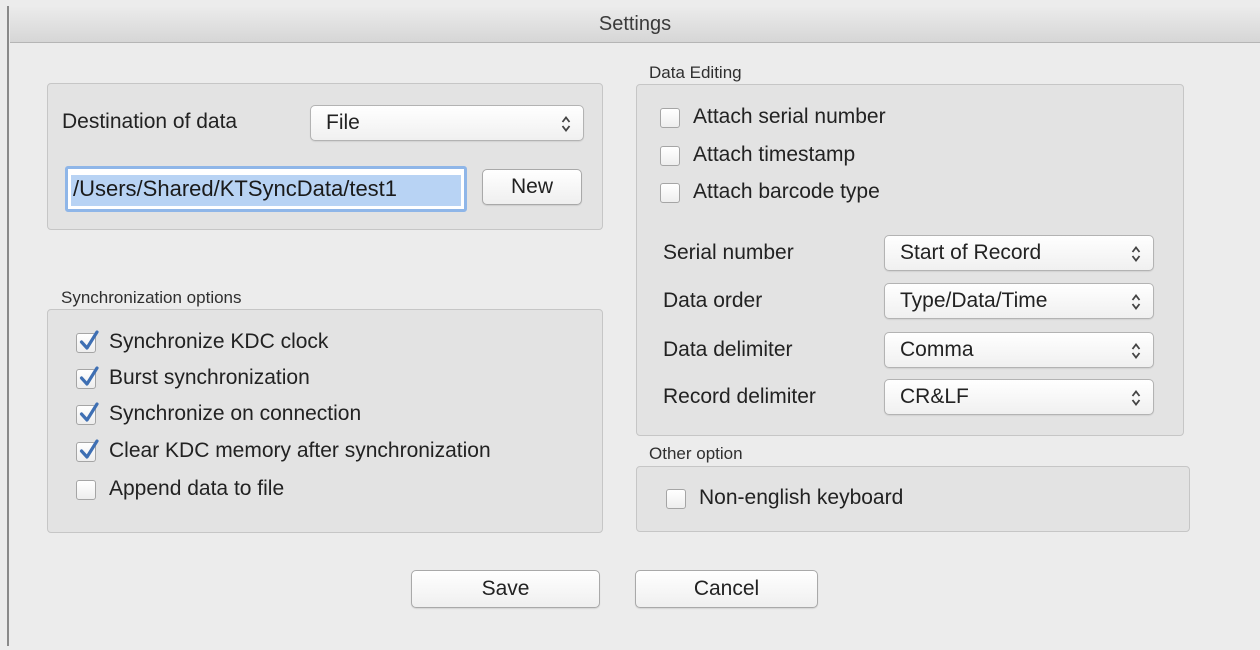 This screenshot has width=1260, height=650. Describe the element at coordinates (801, 497) in the screenshot. I see `checkbox-label: Non-english keyboard` at that location.